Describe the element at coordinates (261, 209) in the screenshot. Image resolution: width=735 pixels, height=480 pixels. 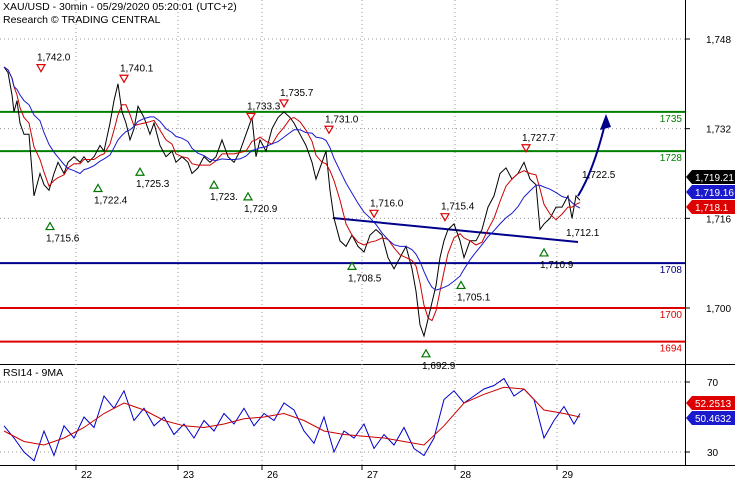
I see `pivot-low-label: 1,720.9` at that location.